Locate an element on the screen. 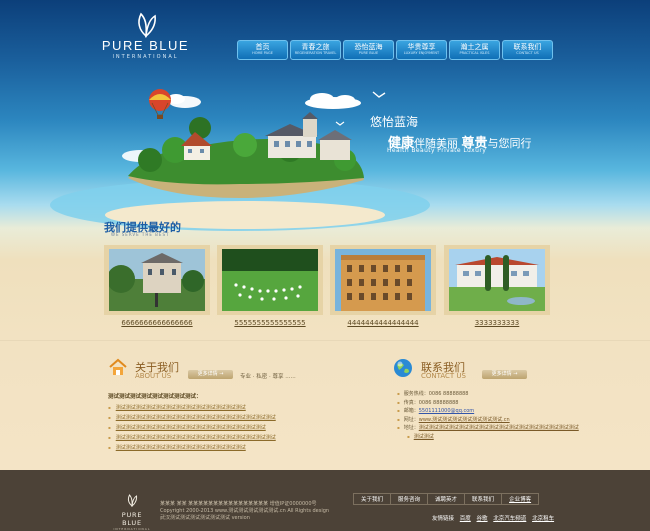 The width and height of the screenshot is (650, 531). friend-links: 友情链接 百度 谷歌 北京汽车频道 北京租车 is located at coordinates (495, 518).